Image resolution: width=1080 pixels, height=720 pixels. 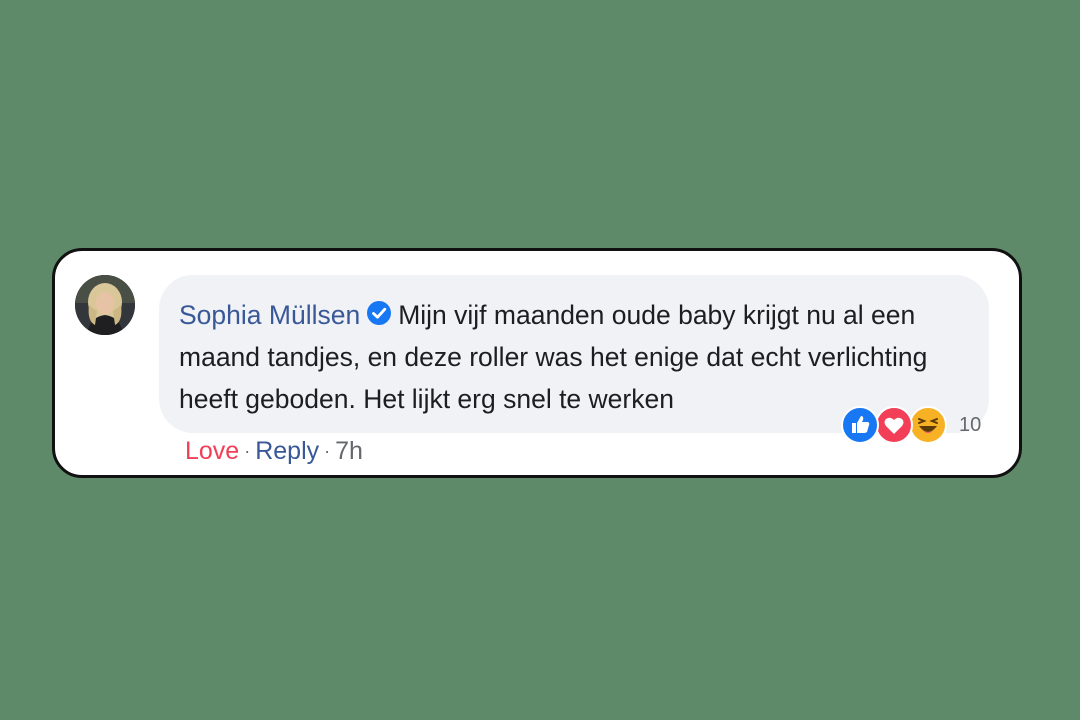 I want to click on reactions-summary: 10, so click(x=911, y=425).